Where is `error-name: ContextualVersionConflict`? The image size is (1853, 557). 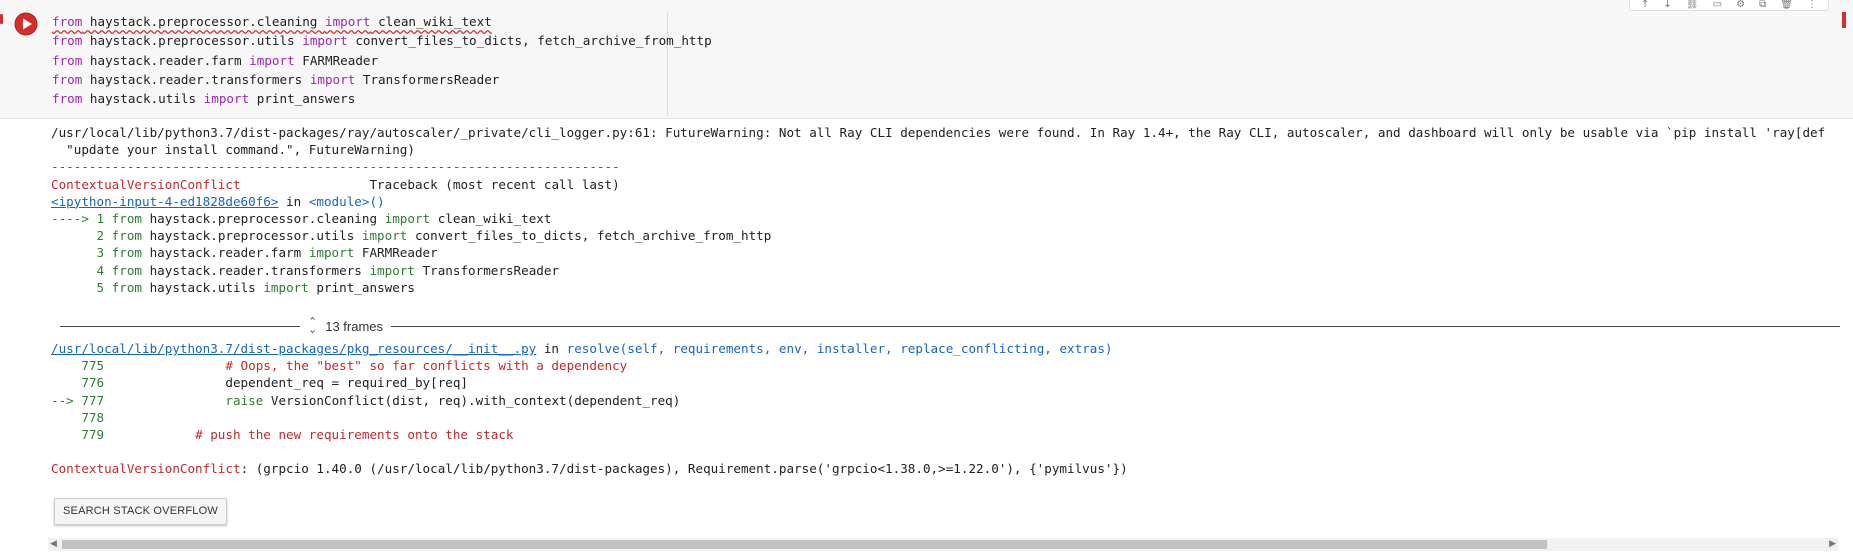
error-name: ContextualVersionConflict is located at coordinates (146, 184).